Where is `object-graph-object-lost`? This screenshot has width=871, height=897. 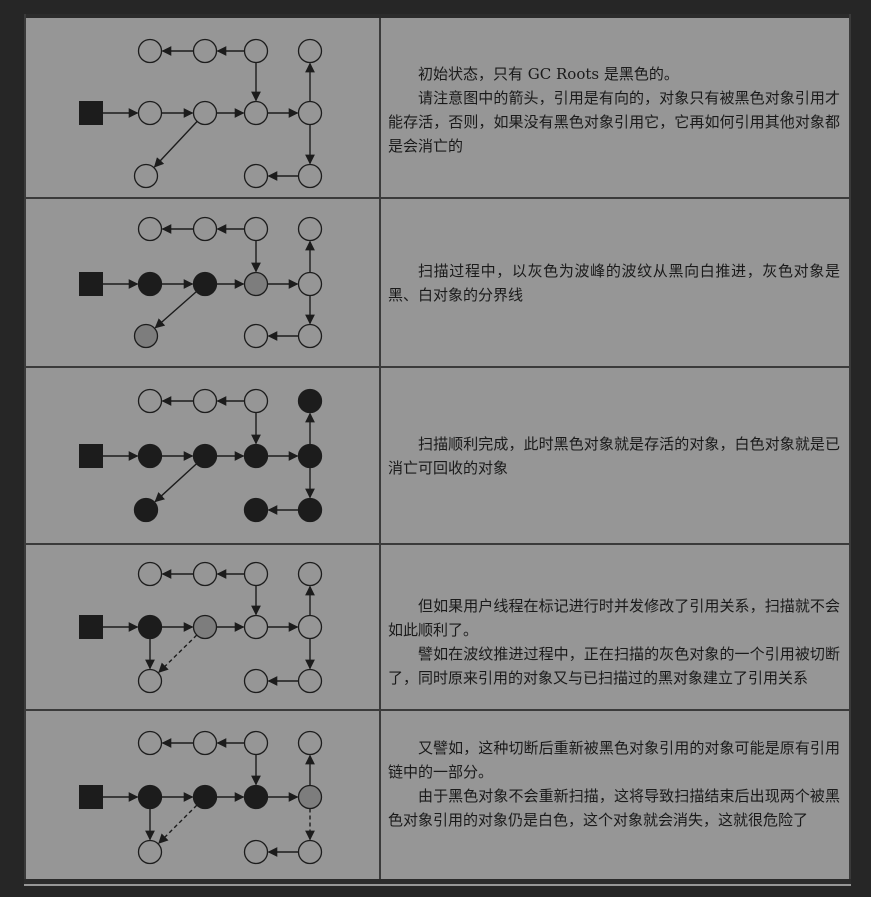 object-graph-object-lost is located at coordinates (201, 797).